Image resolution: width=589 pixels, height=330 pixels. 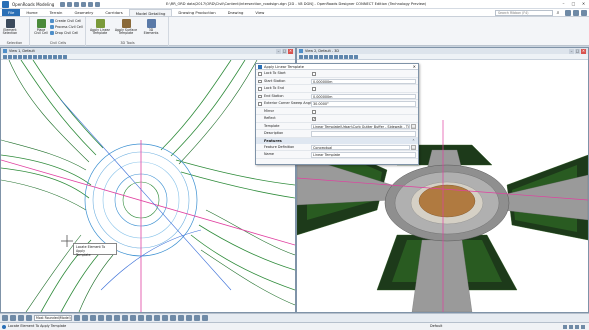 What do you see at coordinates (314, 111) in the screenshot?
I see `mirror-checkbox` at bounding box center [314, 111].